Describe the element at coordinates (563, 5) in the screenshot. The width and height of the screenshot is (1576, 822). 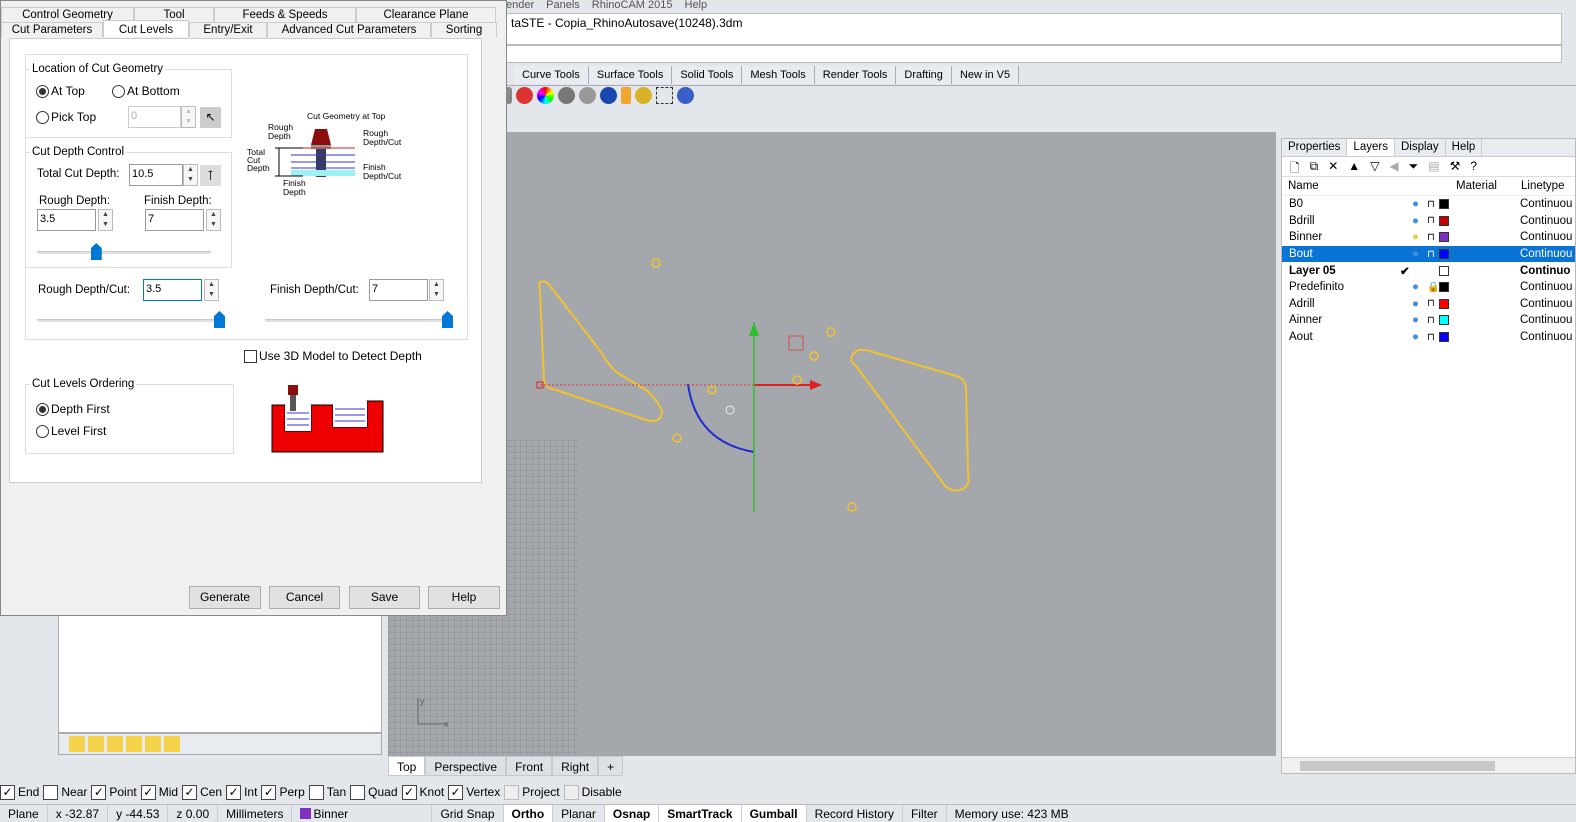
I see `menu-panels: Panels` at that location.